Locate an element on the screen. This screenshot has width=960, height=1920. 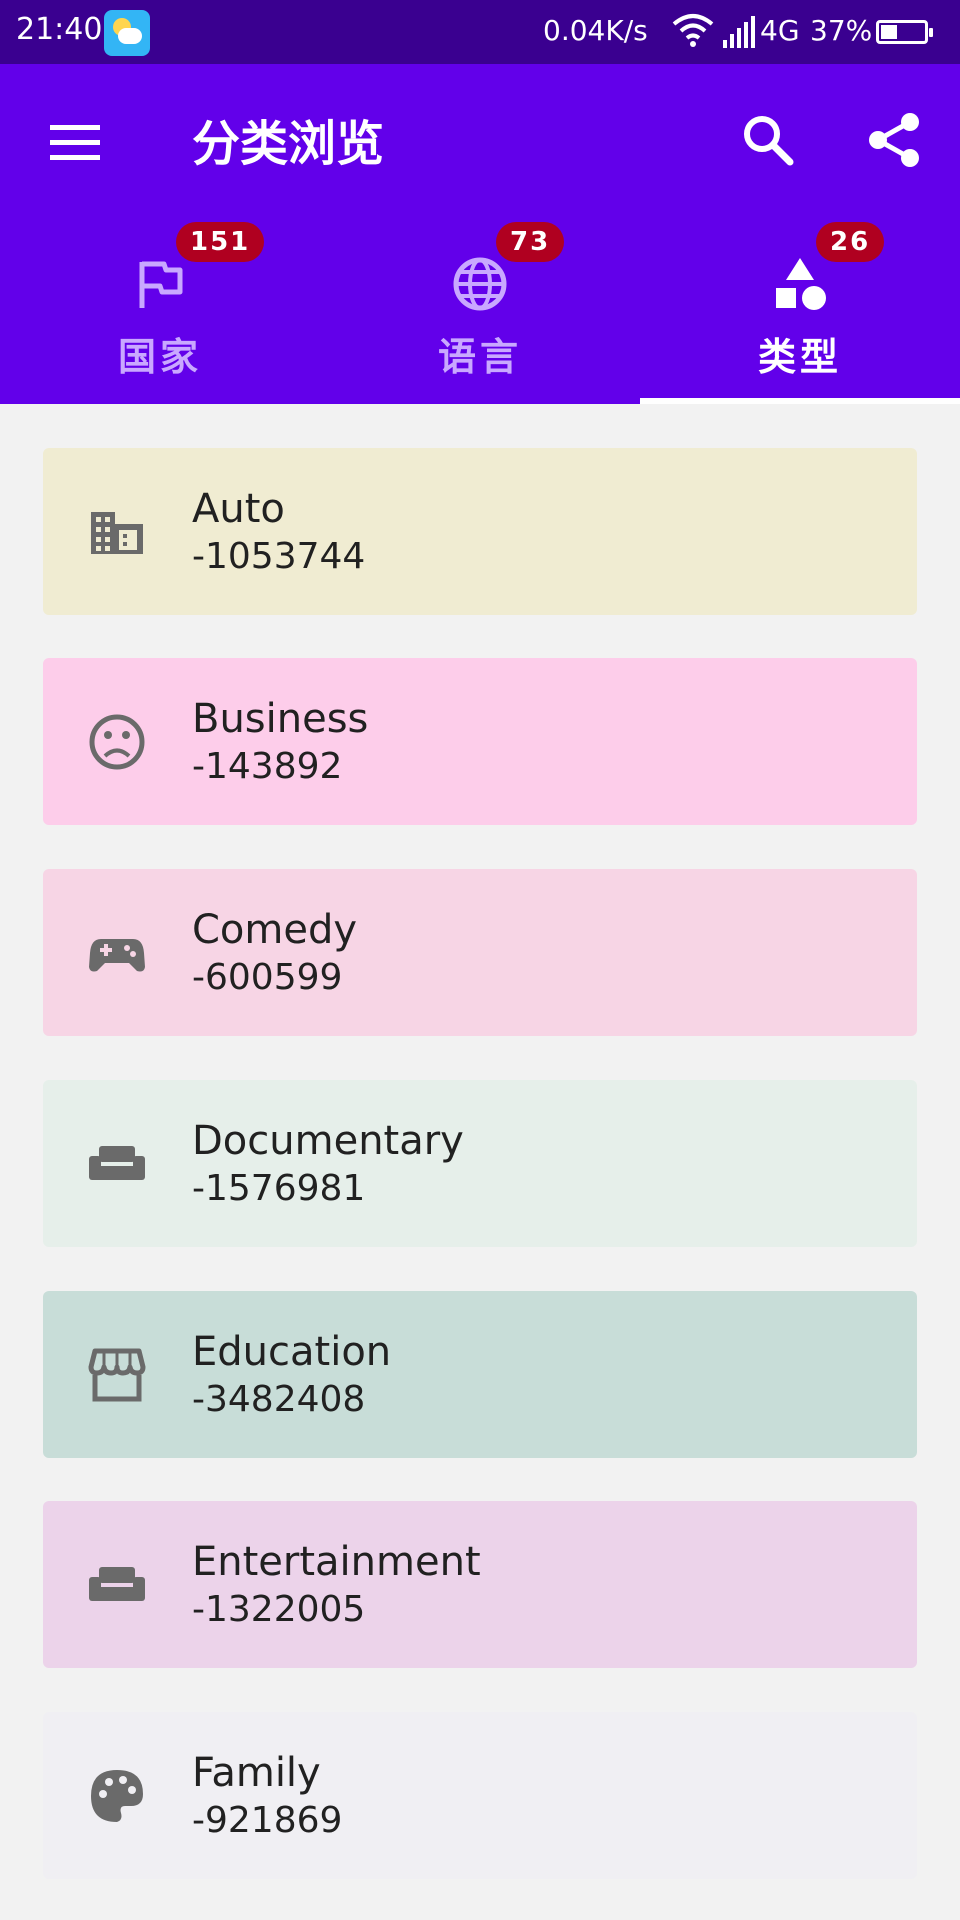
category-value: -921869 is located at coordinates (267, 1820).